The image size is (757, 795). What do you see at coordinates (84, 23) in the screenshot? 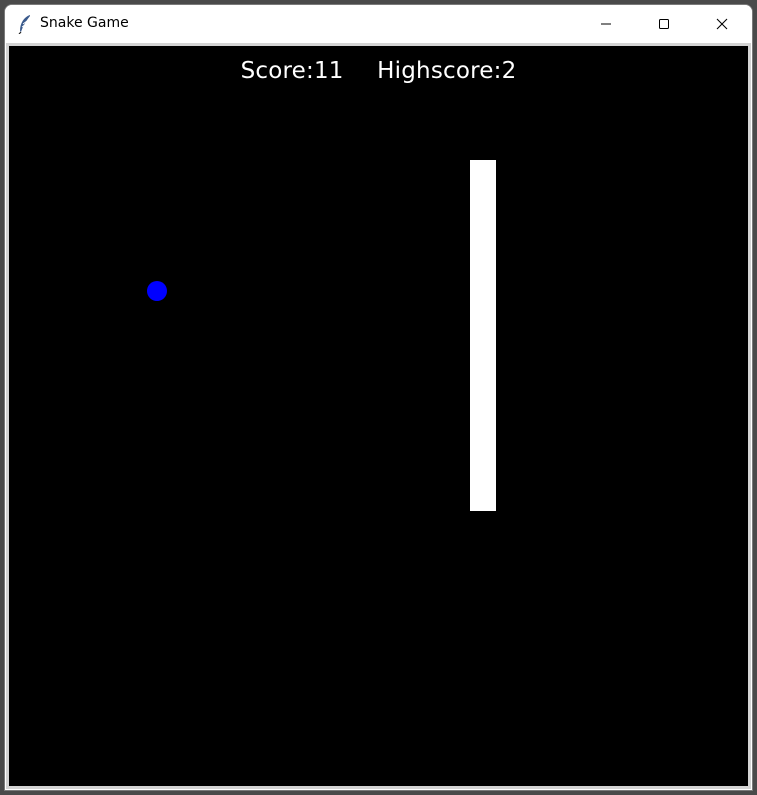
I see `window-title: Snake Game` at bounding box center [84, 23].